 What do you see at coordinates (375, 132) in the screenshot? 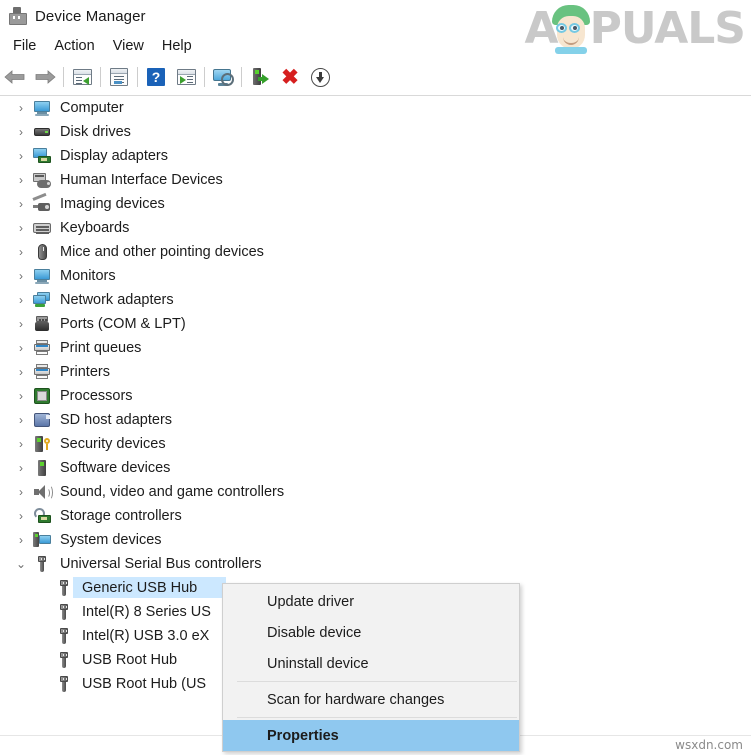
I see `tree-node-disk-drives: › Disk drives` at bounding box center [375, 132].